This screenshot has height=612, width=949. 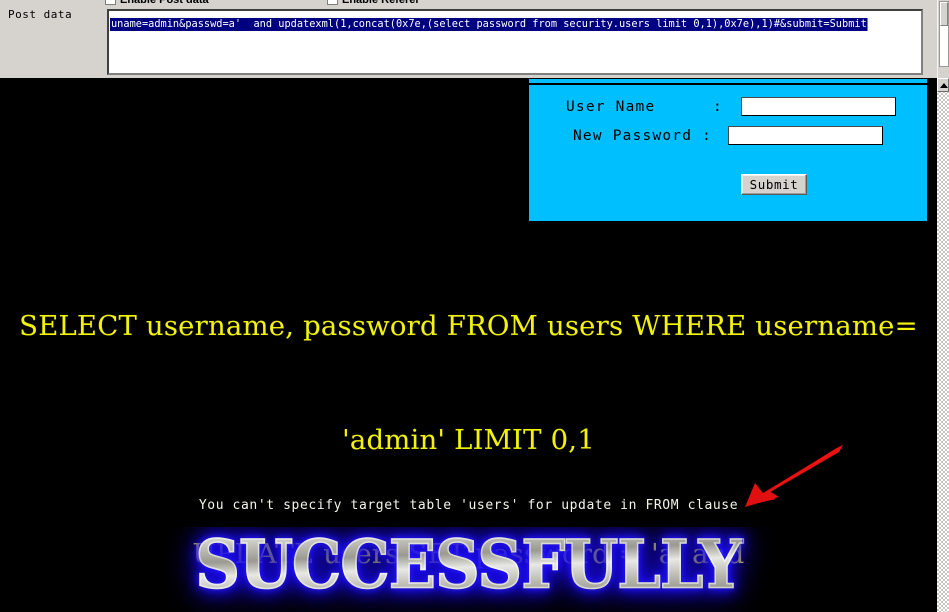 I want to click on scrollbar-track, so click(x=944, y=34).